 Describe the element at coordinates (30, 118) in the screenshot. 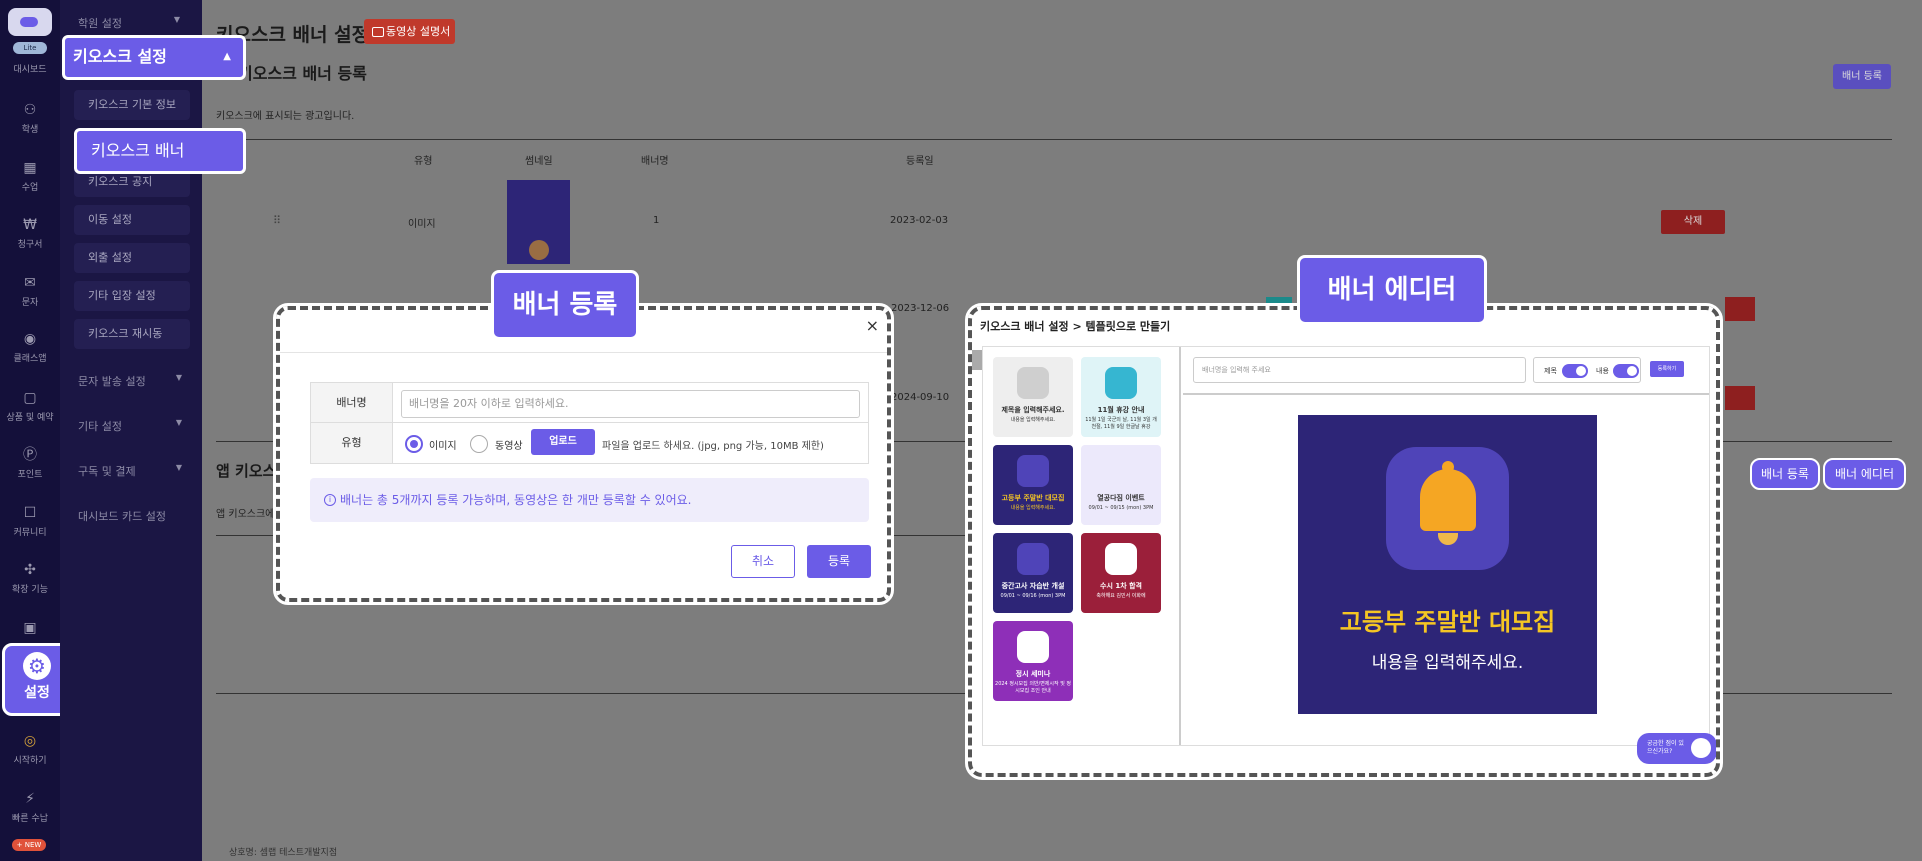

I see `rail-item-students: ⚇ 학생` at that location.